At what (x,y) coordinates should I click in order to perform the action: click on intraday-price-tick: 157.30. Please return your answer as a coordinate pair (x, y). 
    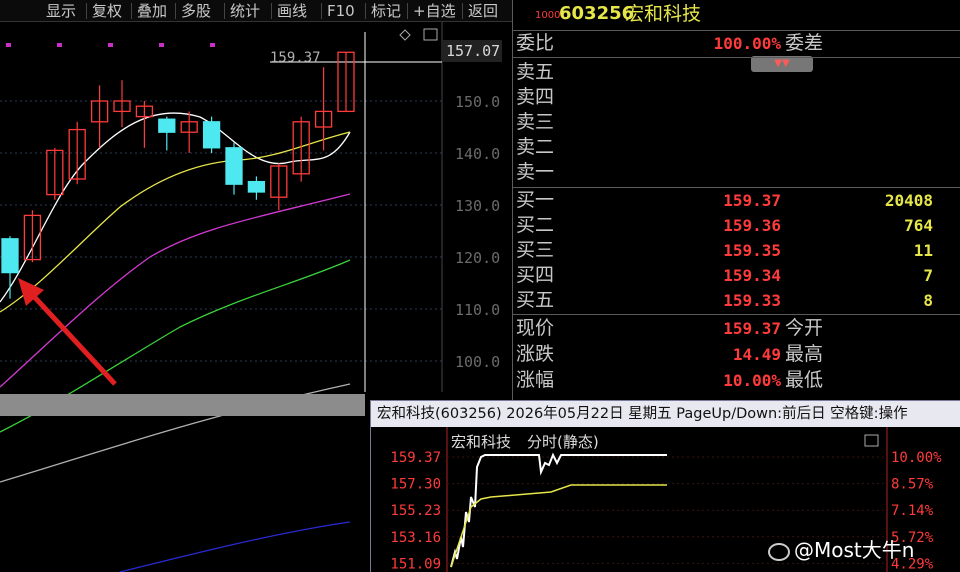
    Looking at the image, I should click on (415, 485).